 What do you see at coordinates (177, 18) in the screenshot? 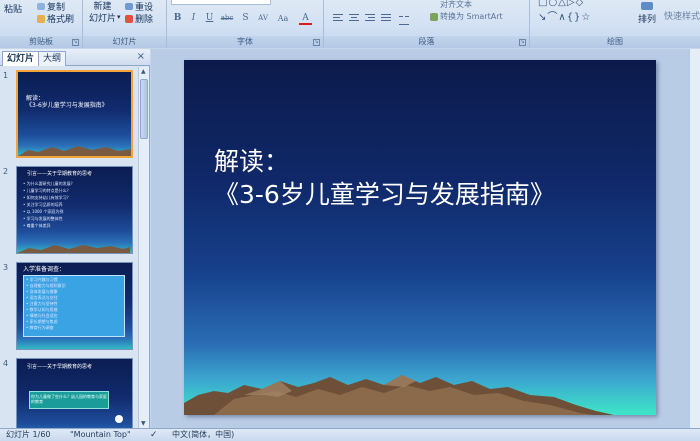
I see `bold-button: B` at bounding box center [177, 18].